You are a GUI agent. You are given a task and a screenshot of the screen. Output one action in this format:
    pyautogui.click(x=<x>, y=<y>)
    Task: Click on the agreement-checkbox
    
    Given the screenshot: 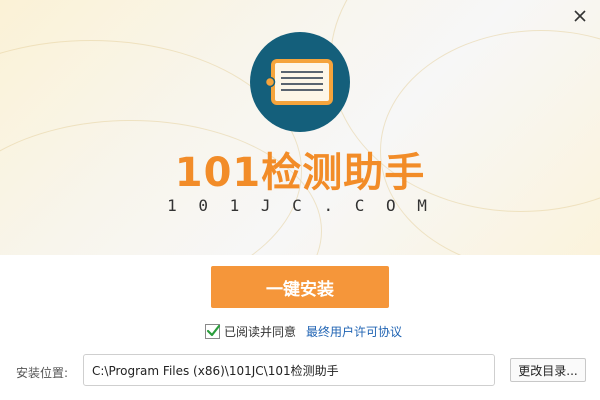 What is the action you would take?
    pyautogui.click(x=213, y=331)
    